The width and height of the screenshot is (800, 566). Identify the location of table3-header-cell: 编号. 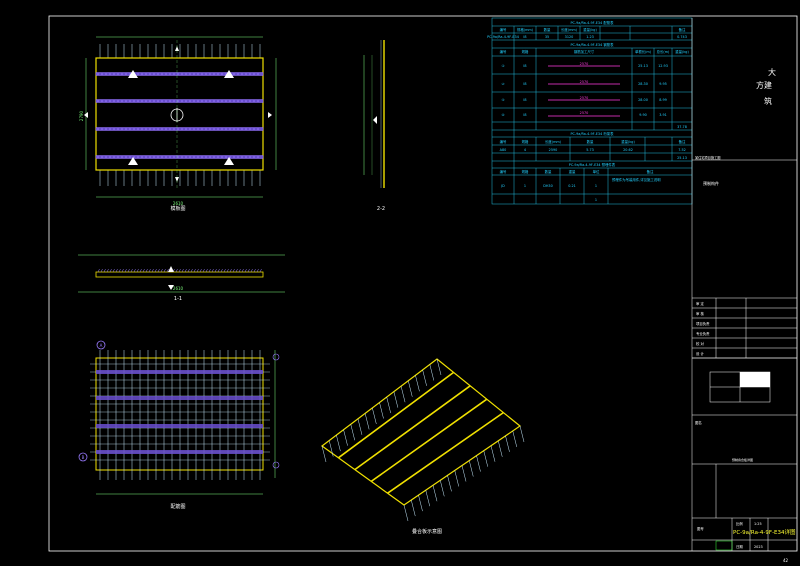
(503, 141).